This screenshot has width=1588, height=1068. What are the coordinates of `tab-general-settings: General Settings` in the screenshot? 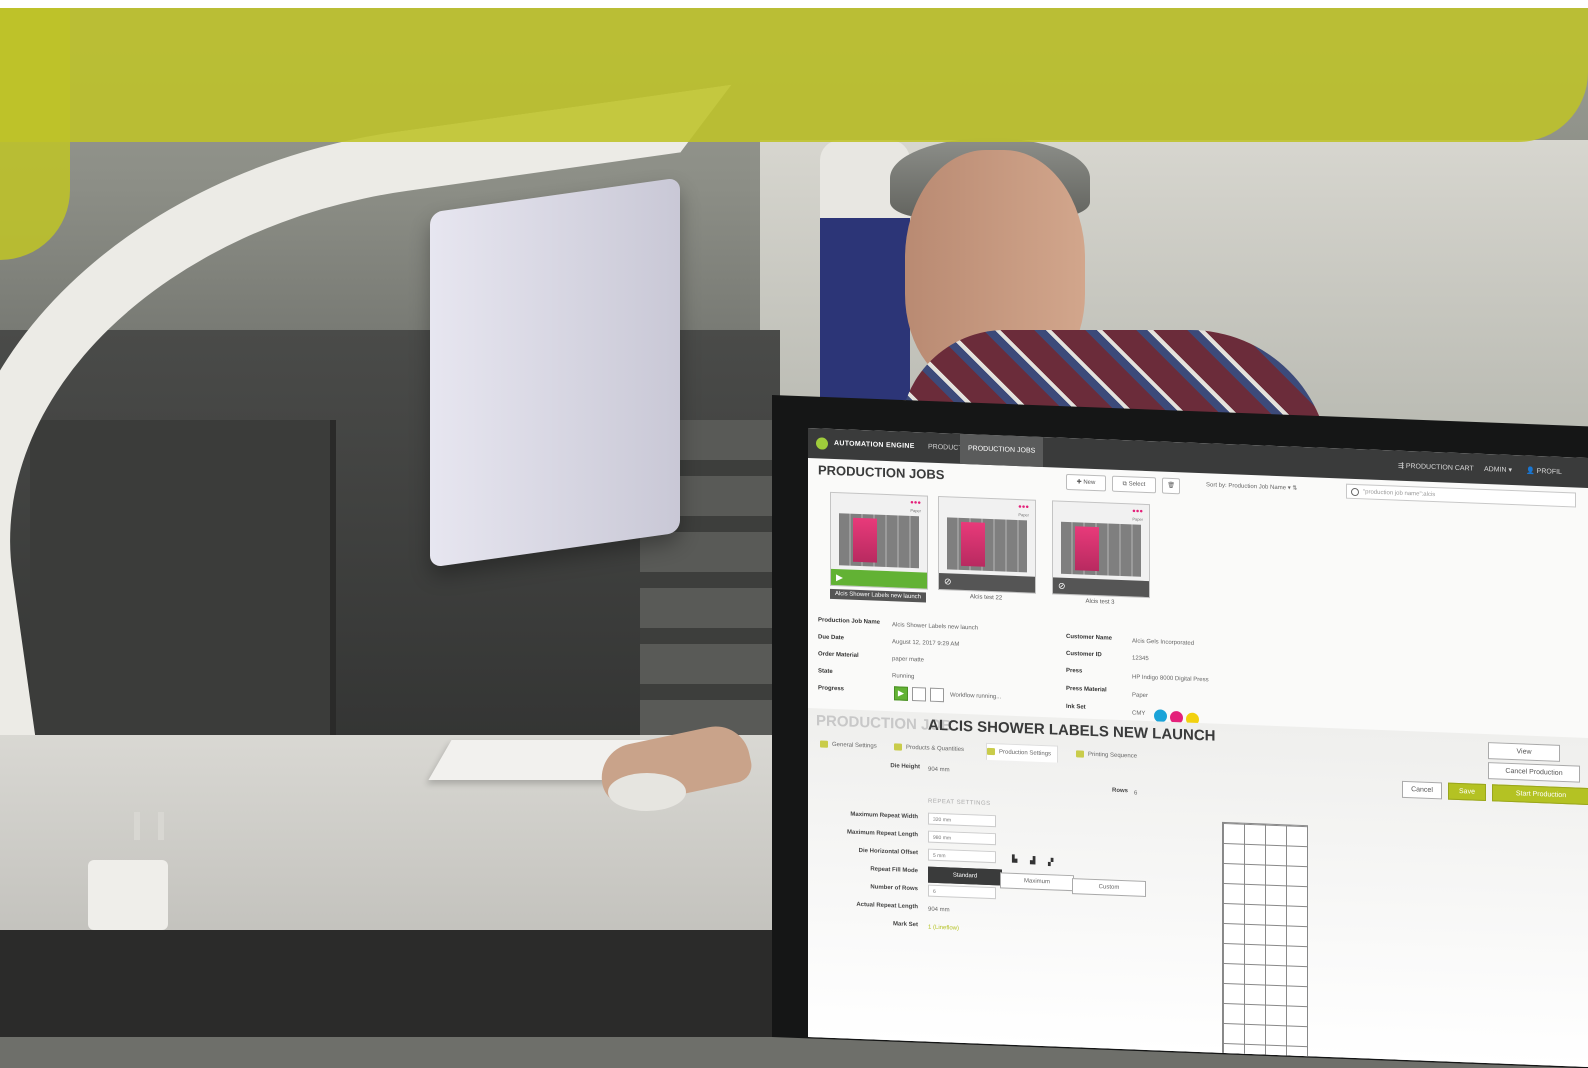 It's located at (848, 745).